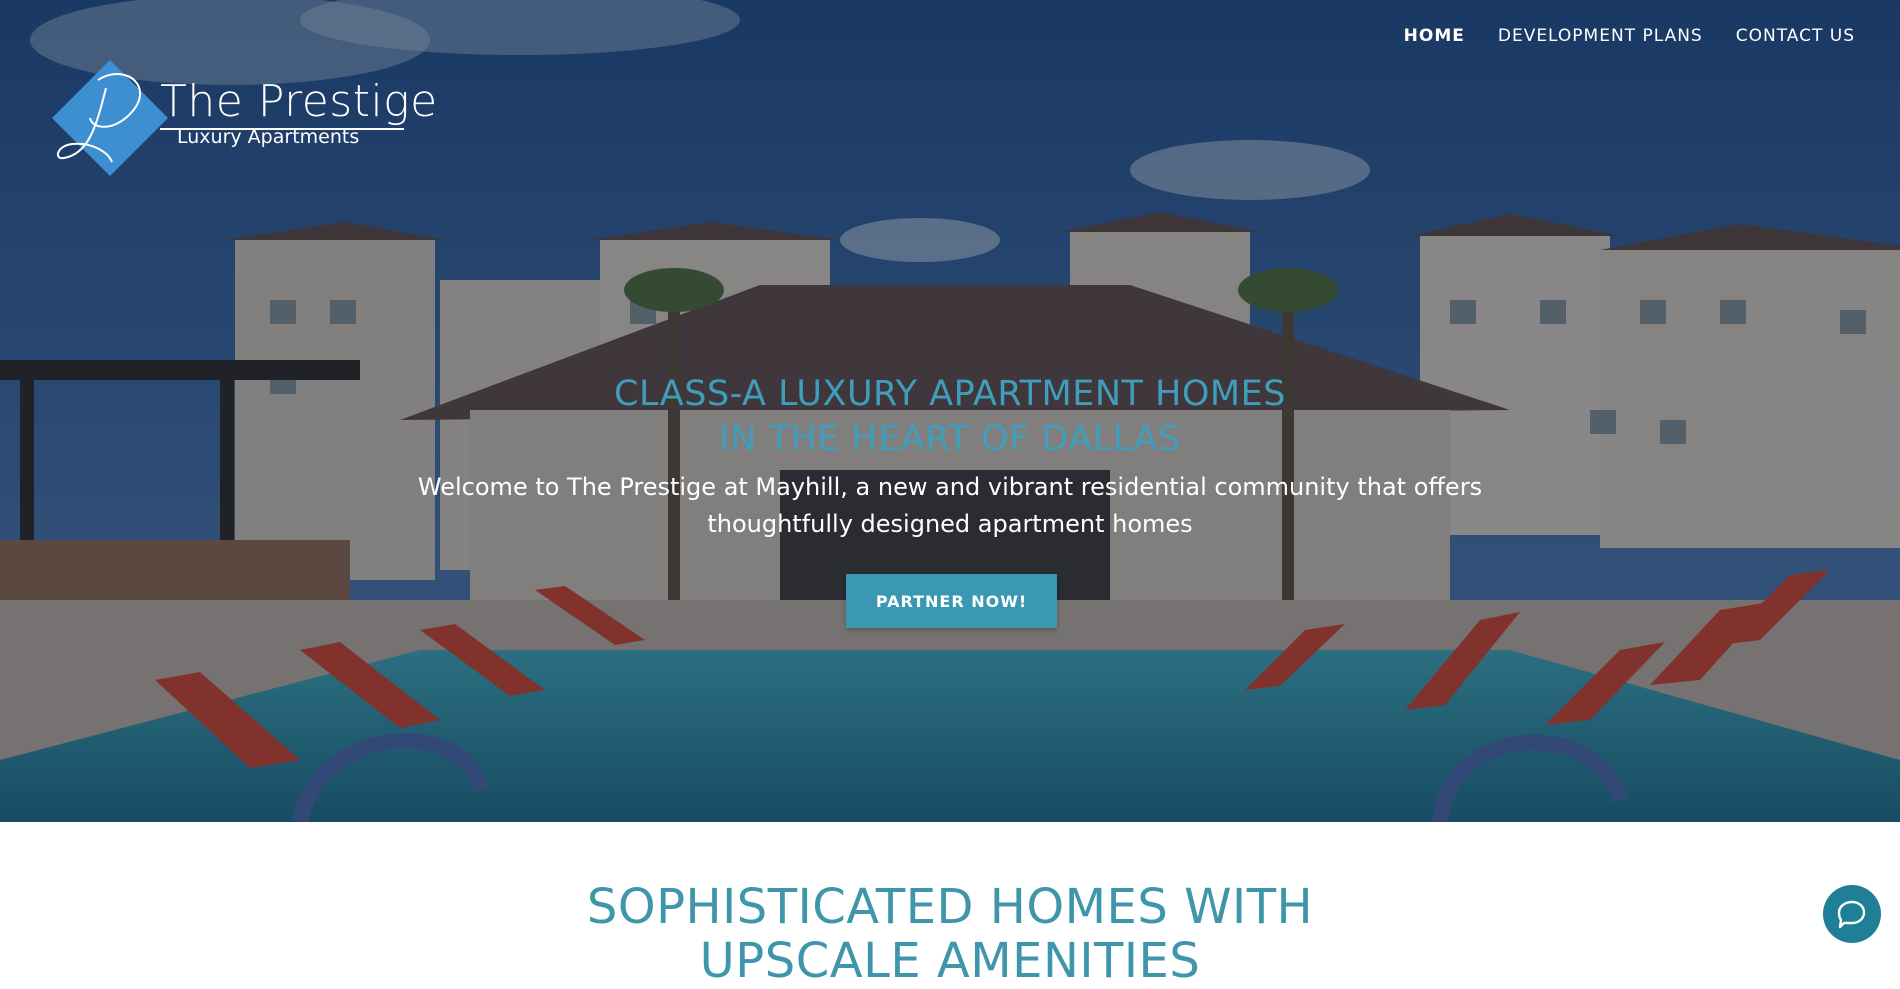 The height and width of the screenshot is (989, 1900). I want to click on section-title-line-1: SOPHISTICATED HOMES WITH, so click(950, 907).